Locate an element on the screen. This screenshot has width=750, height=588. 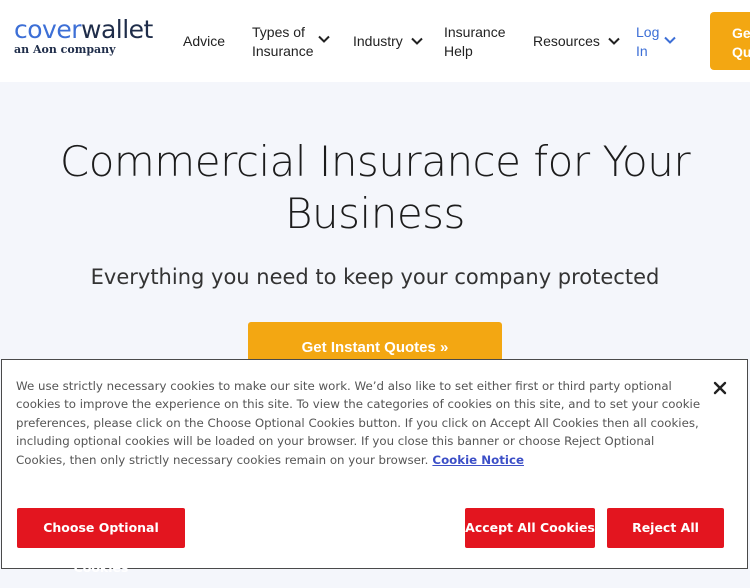
page-title-line1: Commercial Insurance for Your is located at coordinates (375, 161).